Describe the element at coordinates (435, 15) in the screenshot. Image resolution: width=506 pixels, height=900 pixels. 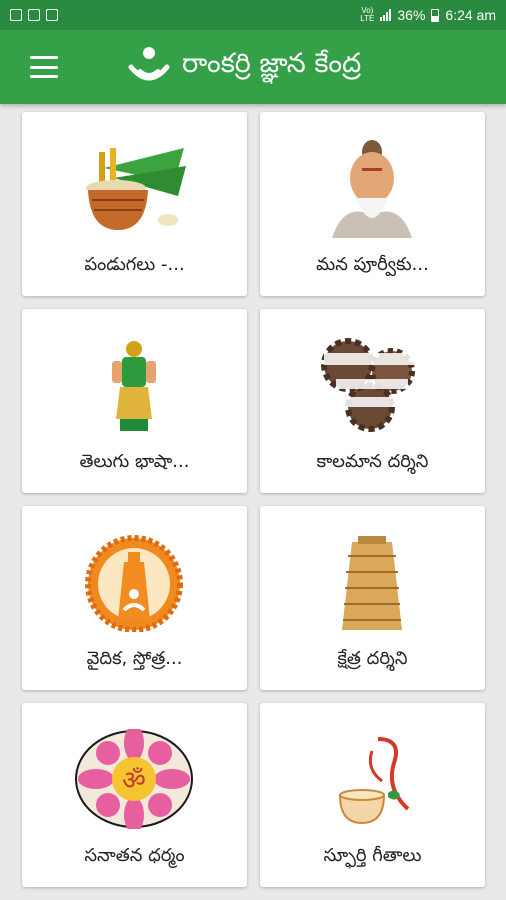
I see `battery-icon` at that location.